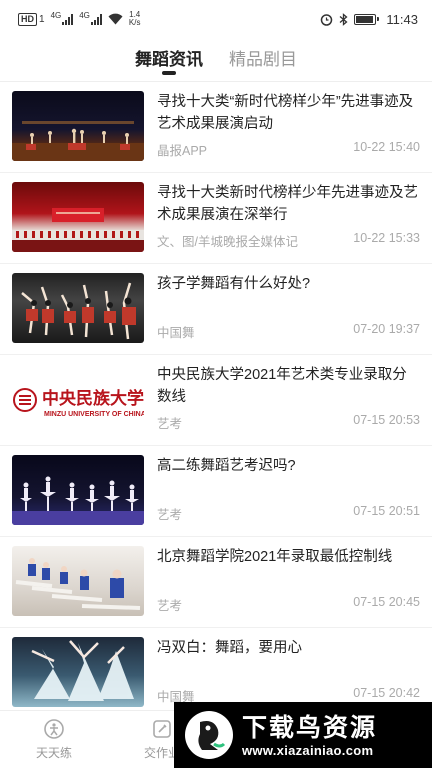 Image resolution: width=432 pixels, height=768 pixels. What do you see at coordinates (275, 557) in the screenshot?
I see `article-title: 北京舞蹈学院2021年录取最低控制线` at bounding box center [275, 557].